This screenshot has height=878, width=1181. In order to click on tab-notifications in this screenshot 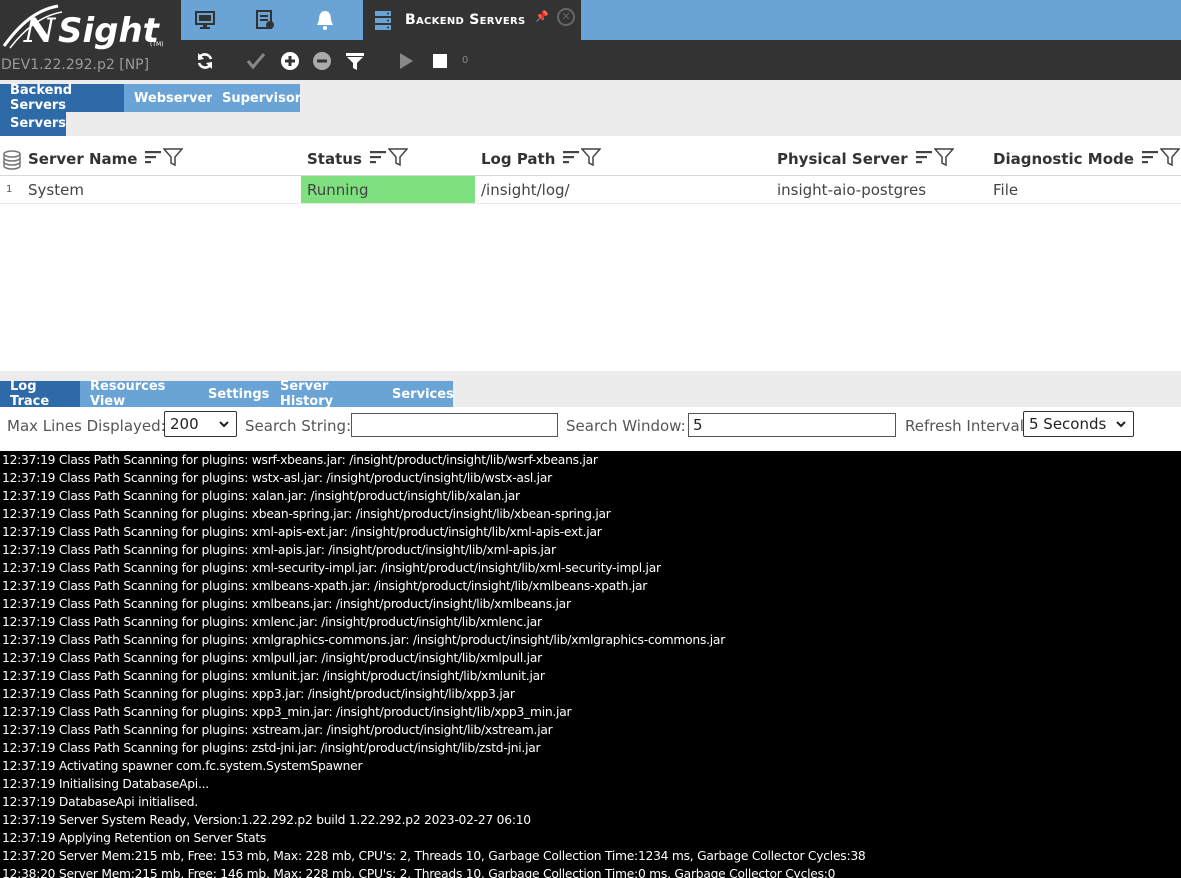, I will do `click(325, 20)`.